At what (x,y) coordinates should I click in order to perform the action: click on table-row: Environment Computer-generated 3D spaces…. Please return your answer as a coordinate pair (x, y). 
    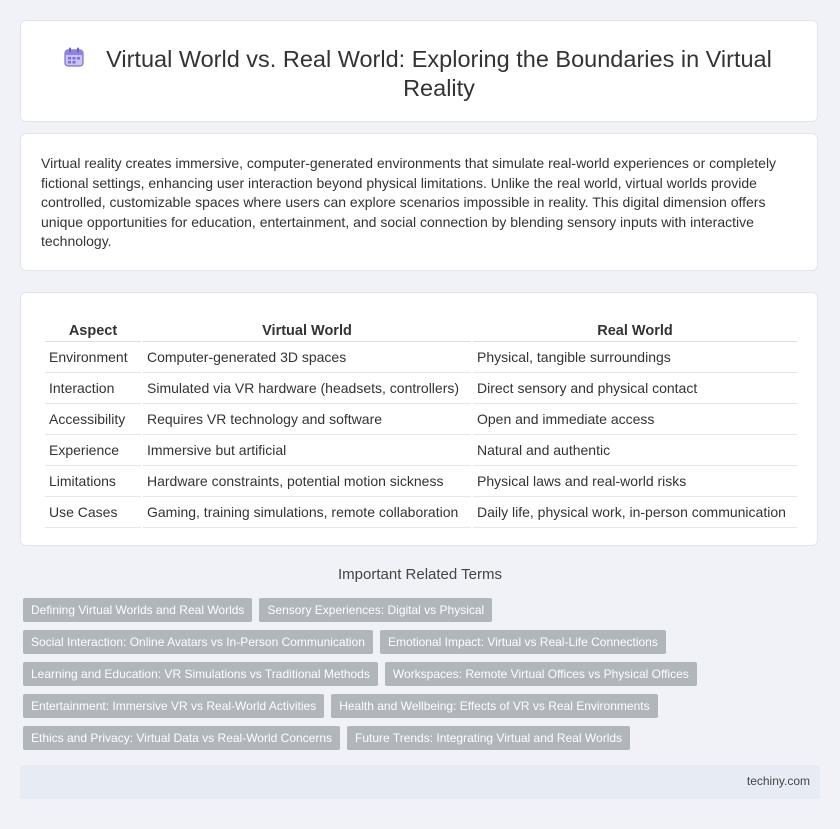
    Looking at the image, I should click on (421, 357).